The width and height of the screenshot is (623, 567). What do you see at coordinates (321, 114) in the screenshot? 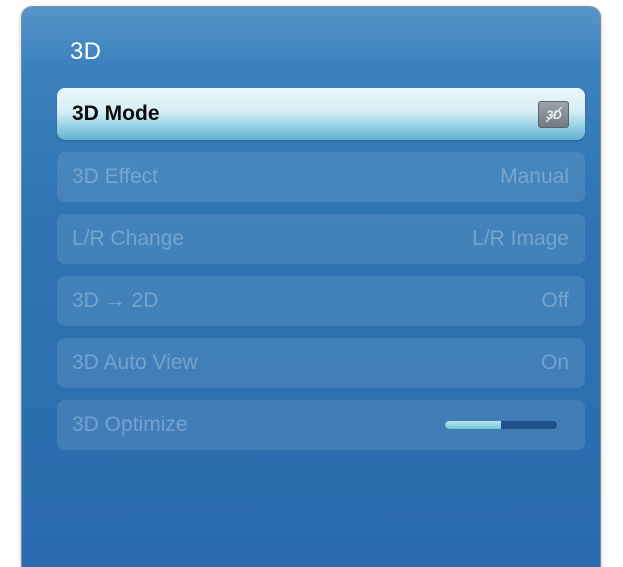
I see `menu-item-3d-mode: 3D Mode 3D` at bounding box center [321, 114].